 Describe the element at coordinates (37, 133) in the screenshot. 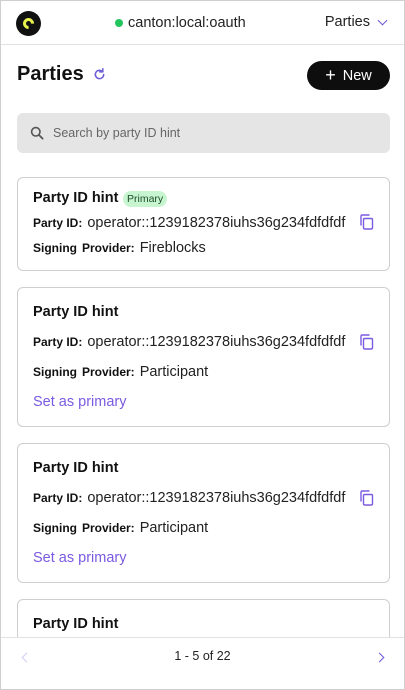

I see `search-icon` at that location.